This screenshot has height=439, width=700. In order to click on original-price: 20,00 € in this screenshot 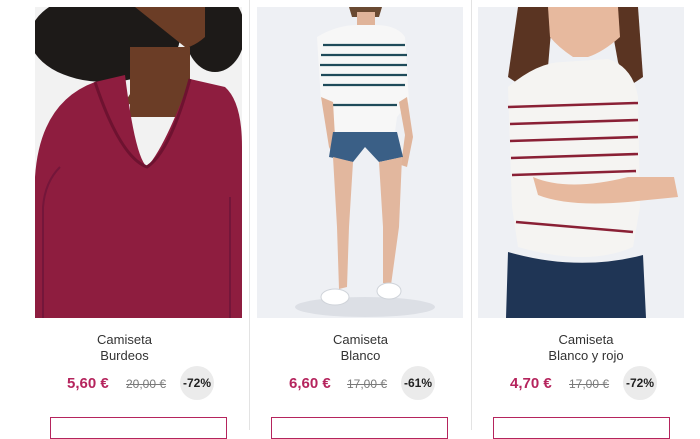, I will do `click(146, 384)`.